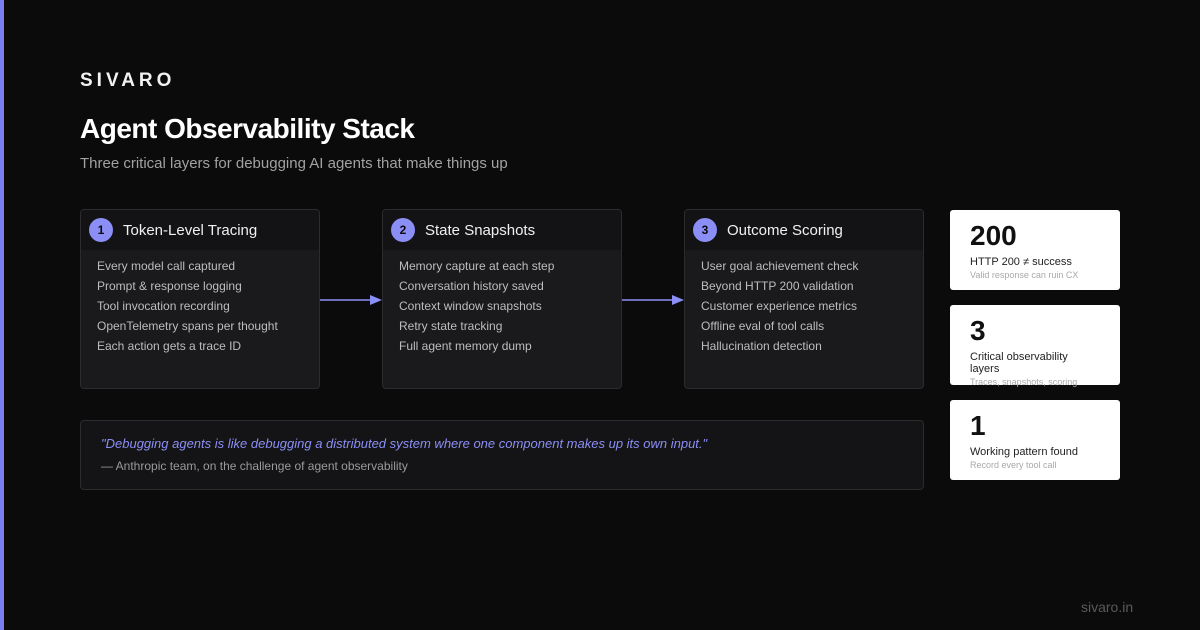  What do you see at coordinates (1019, 363) in the screenshot?
I see `stat-label: Critical observability layers` at bounding box center [1019, 363].